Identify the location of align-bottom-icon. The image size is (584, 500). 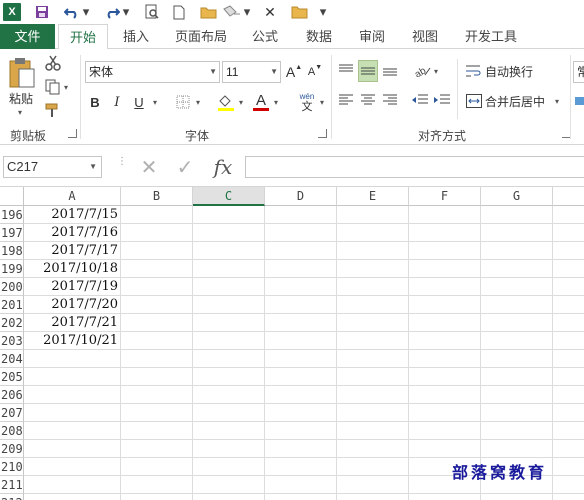
(390, 70).